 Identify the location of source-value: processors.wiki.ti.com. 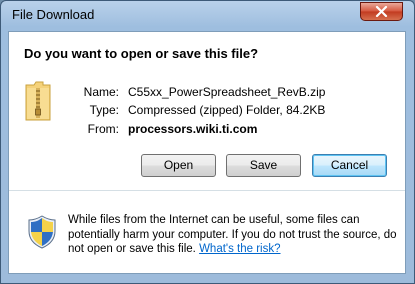
(193, 129).